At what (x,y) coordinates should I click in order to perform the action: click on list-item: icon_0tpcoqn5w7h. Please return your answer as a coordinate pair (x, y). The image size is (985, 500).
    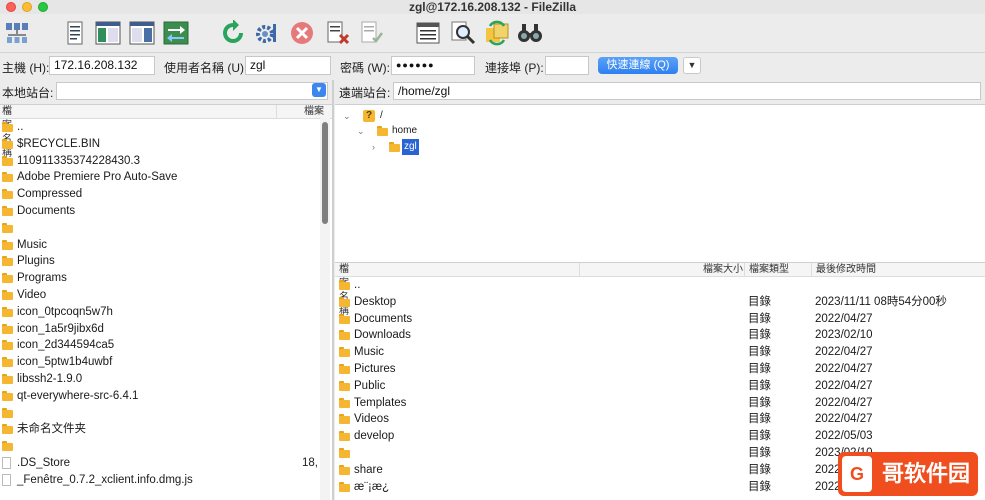
    Looking at the image, I should click on (166, 312).